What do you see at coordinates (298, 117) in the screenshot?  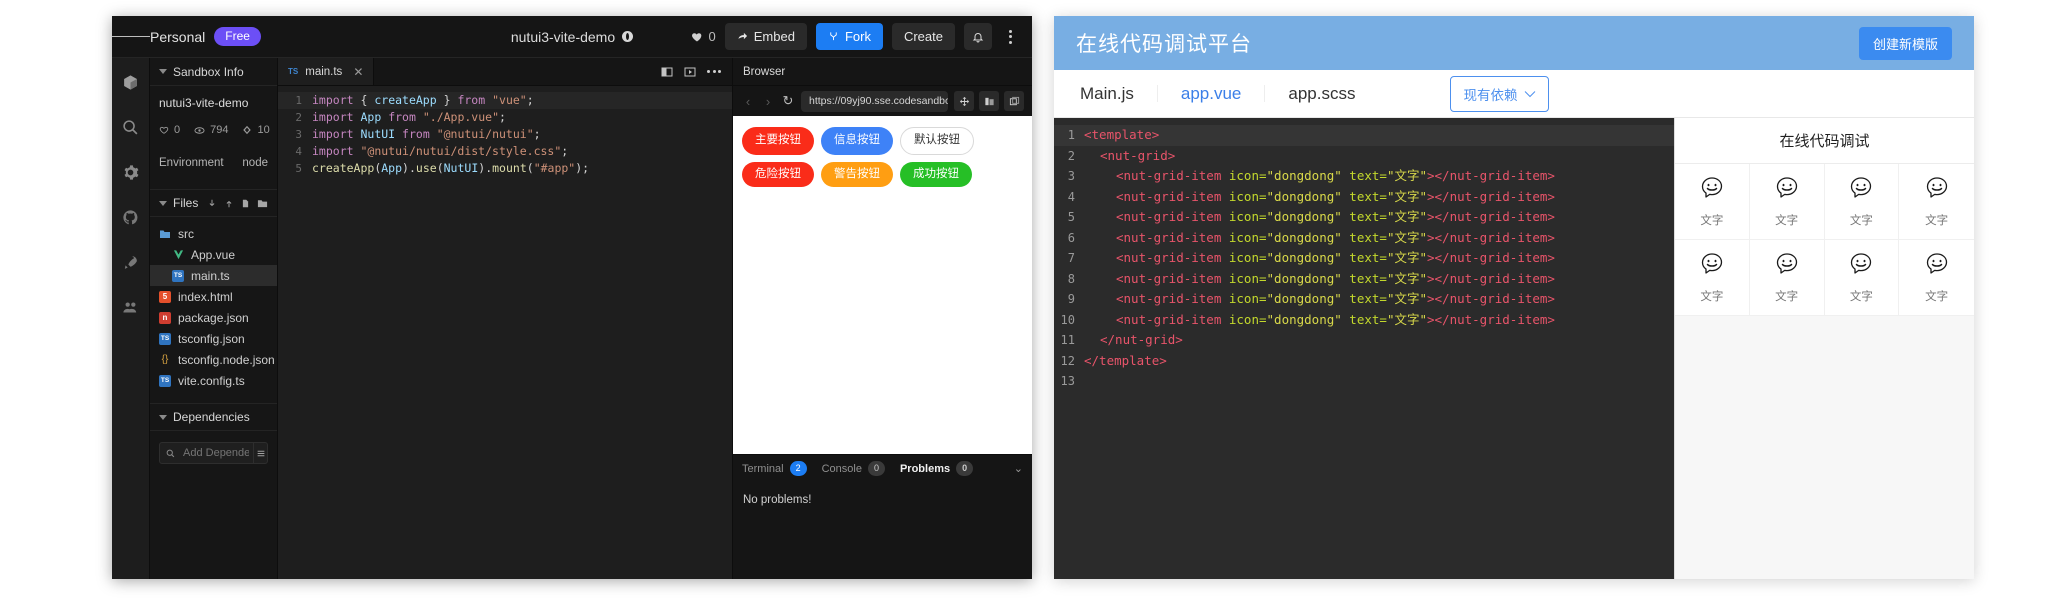 I see `line-number: 2` at bounding box center [298, 117].